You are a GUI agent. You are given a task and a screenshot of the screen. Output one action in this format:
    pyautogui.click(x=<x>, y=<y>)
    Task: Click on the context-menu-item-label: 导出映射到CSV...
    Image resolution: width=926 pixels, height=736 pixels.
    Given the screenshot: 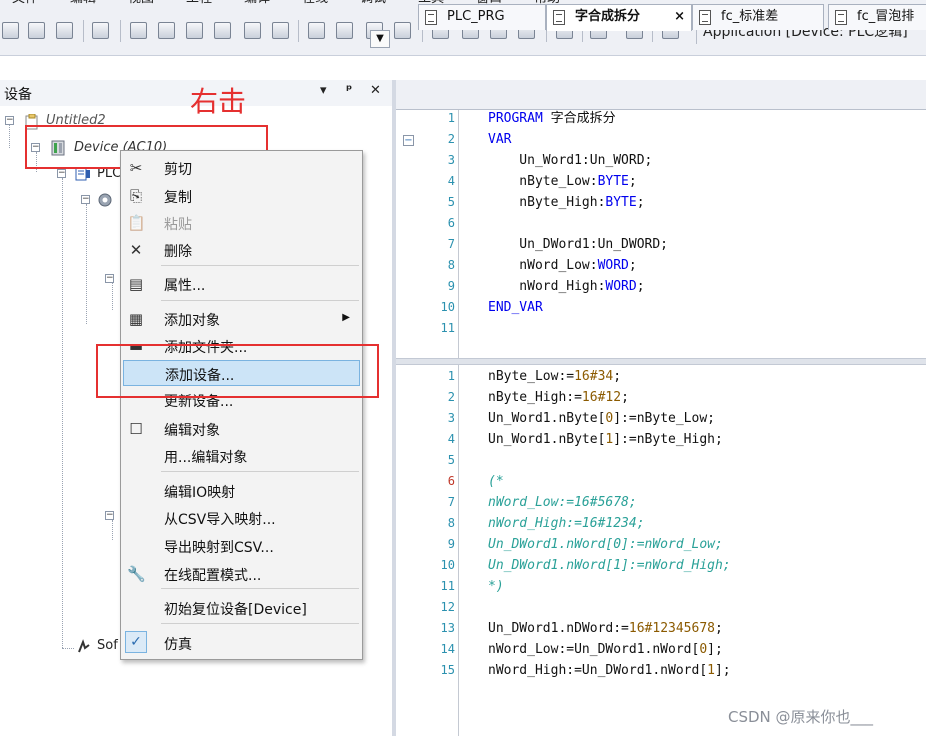 What is the action you would take?
    pyautogui.click(x=219, y=548)
    